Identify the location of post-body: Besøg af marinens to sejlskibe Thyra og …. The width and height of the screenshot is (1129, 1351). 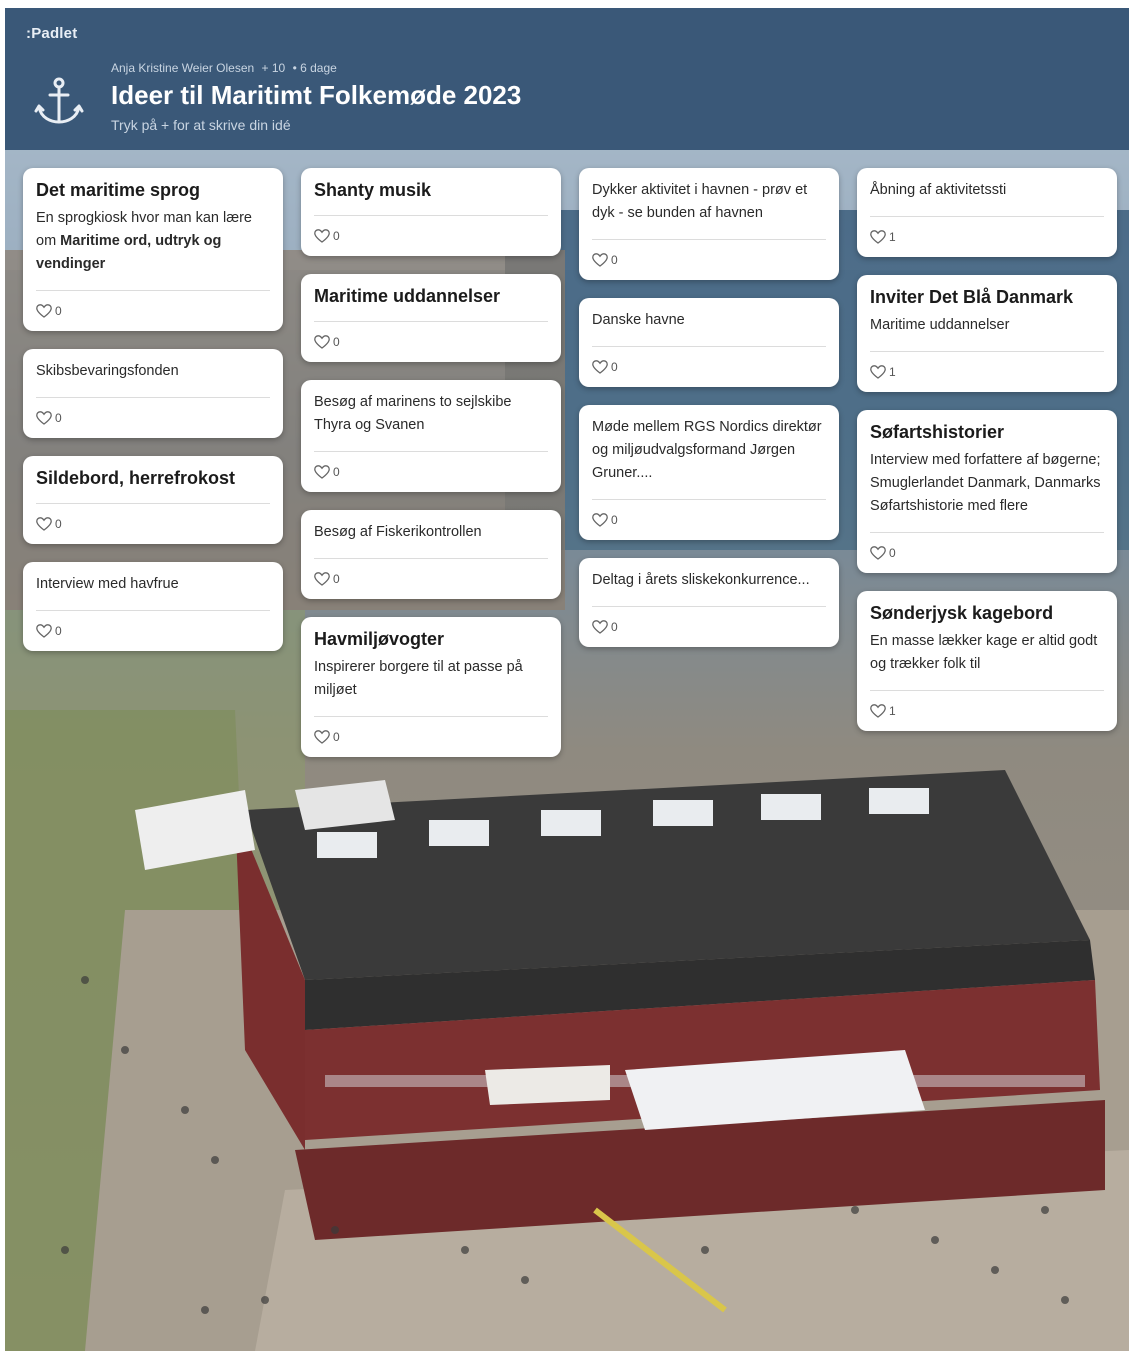
(431, 414).